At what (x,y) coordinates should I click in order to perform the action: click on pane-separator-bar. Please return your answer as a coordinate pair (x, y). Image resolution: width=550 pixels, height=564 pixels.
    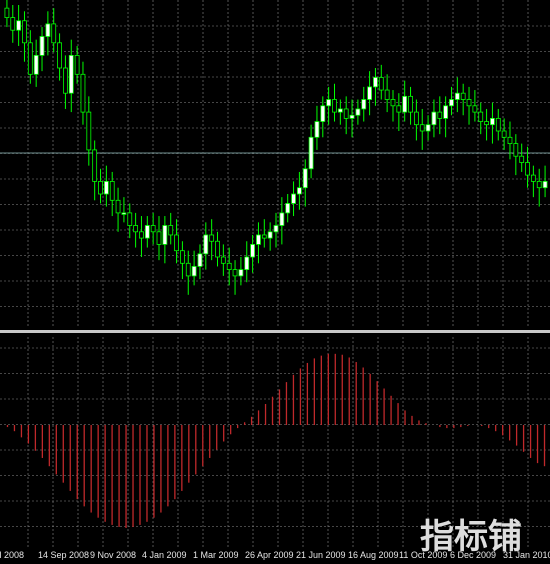
    Looking at the image, I should click on (275, 331).